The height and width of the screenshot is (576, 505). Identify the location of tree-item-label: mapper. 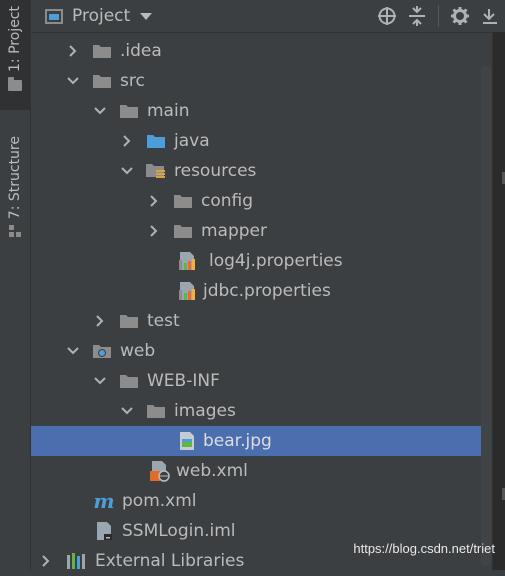
(234, 231).